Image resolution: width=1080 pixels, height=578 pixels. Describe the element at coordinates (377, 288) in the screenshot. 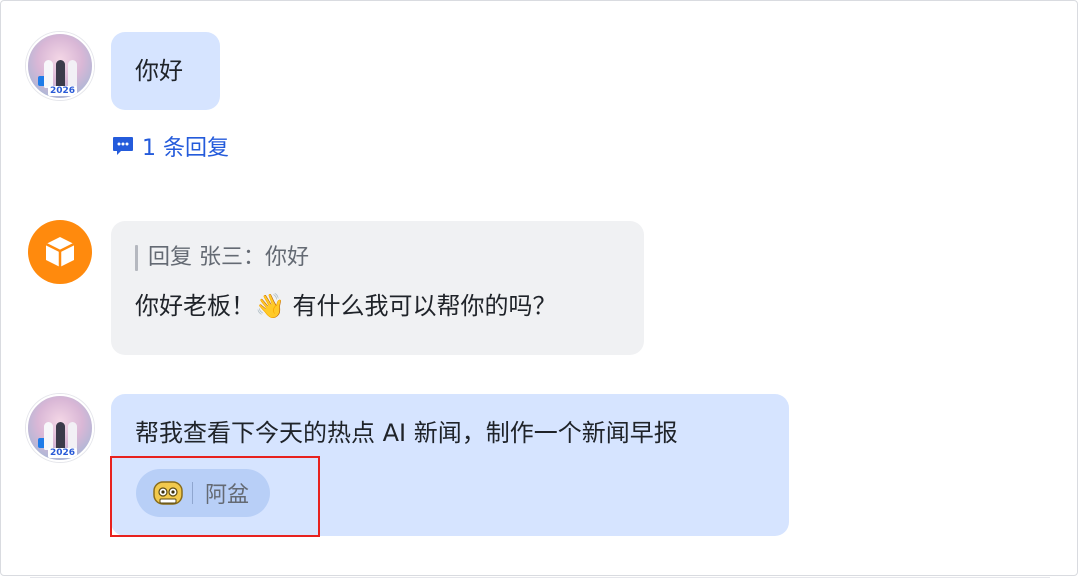

I see `message-bubble: 回复 张三：你好 你好老板！👋 有什么我可以帮你的吗？` at that location.